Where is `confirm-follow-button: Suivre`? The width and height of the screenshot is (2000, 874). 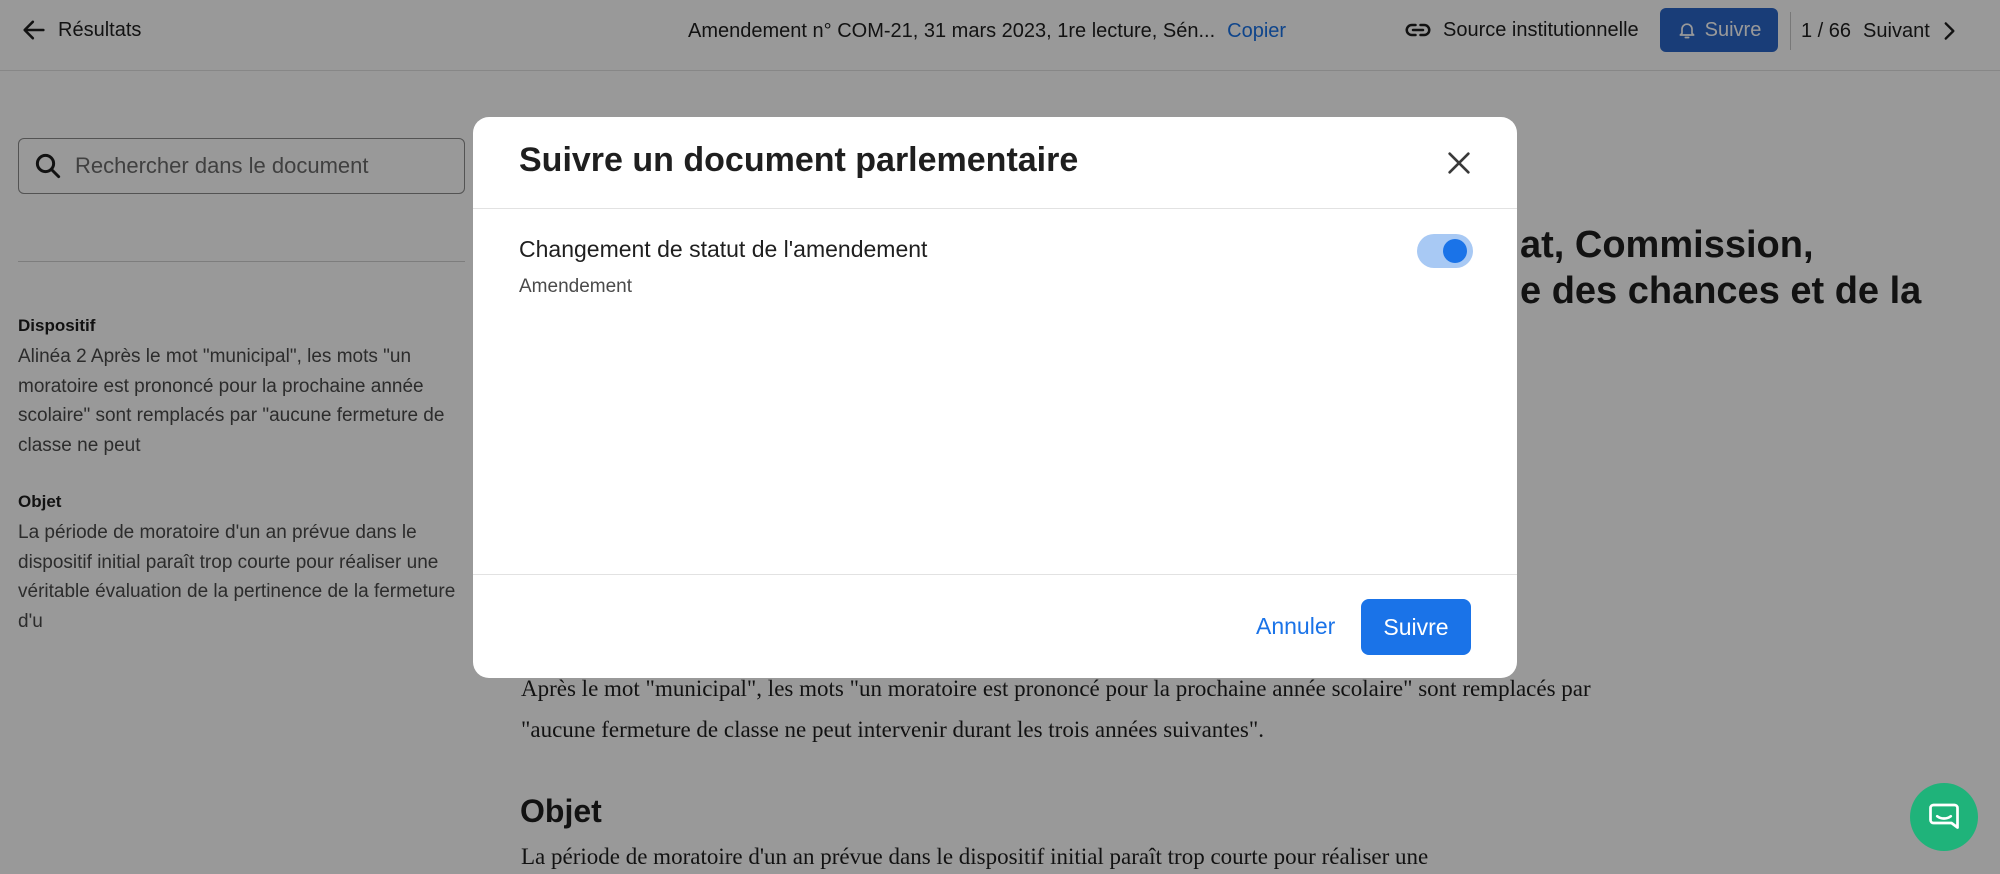
confirm-follow-button: Suivre is located at coordinates (1416, 627).